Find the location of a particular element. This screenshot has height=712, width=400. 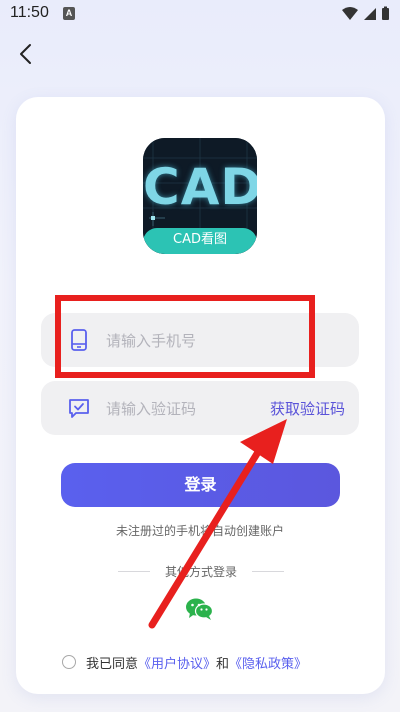

logo-cad-text: CAD is located at coordinates (200, 187).